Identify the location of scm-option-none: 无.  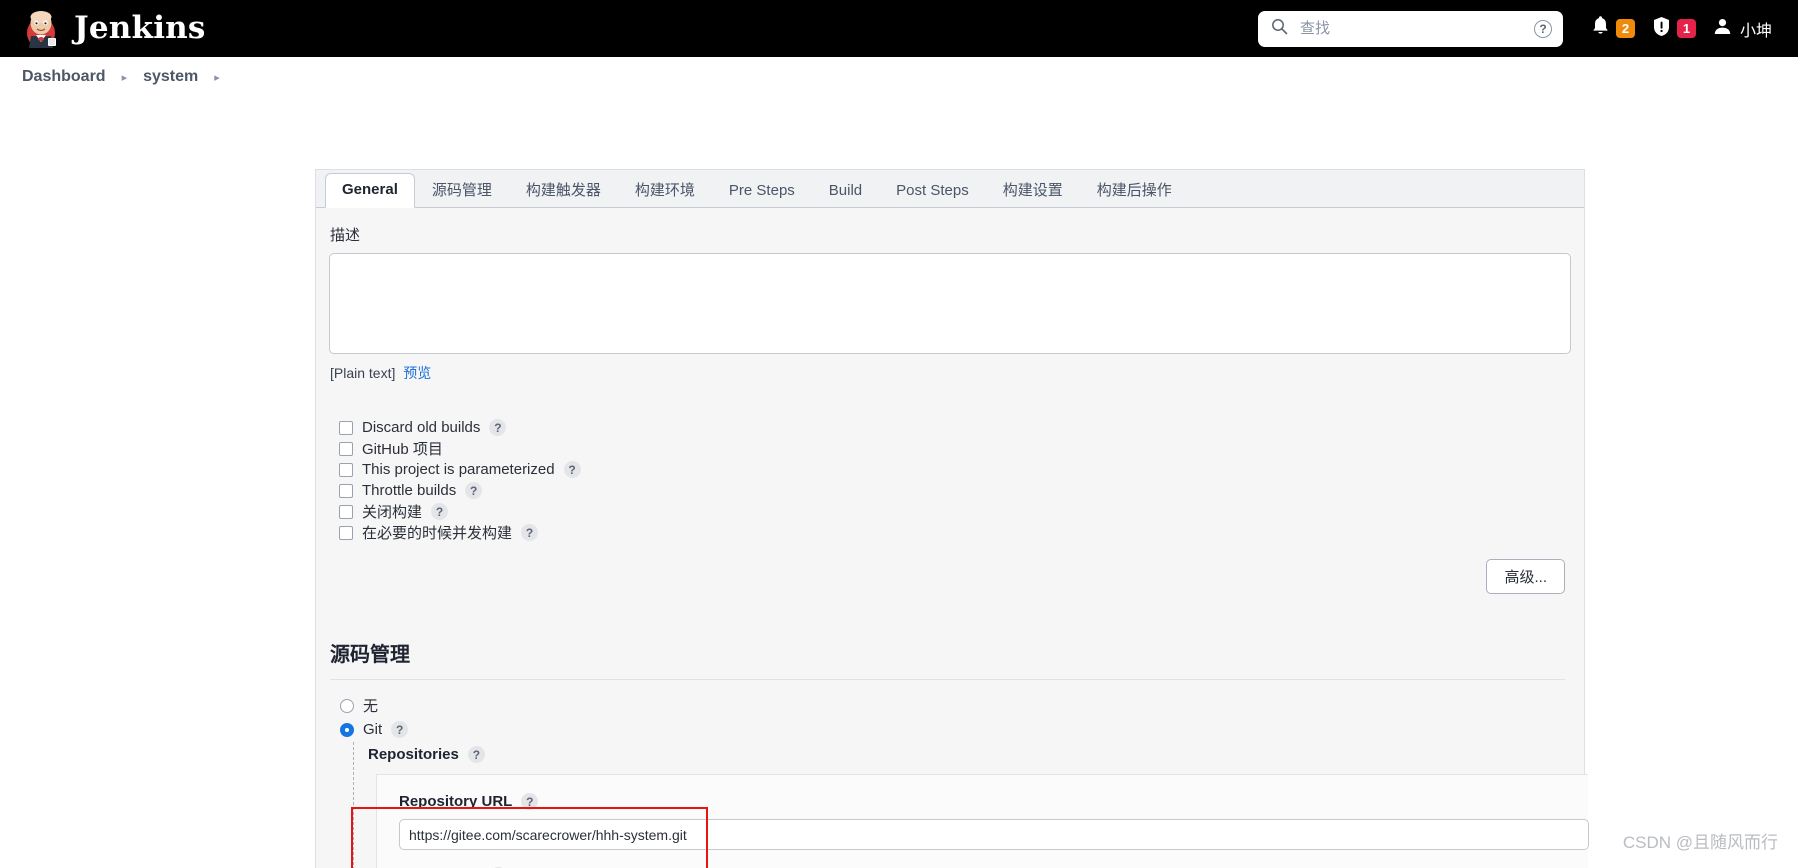
(954, 705).